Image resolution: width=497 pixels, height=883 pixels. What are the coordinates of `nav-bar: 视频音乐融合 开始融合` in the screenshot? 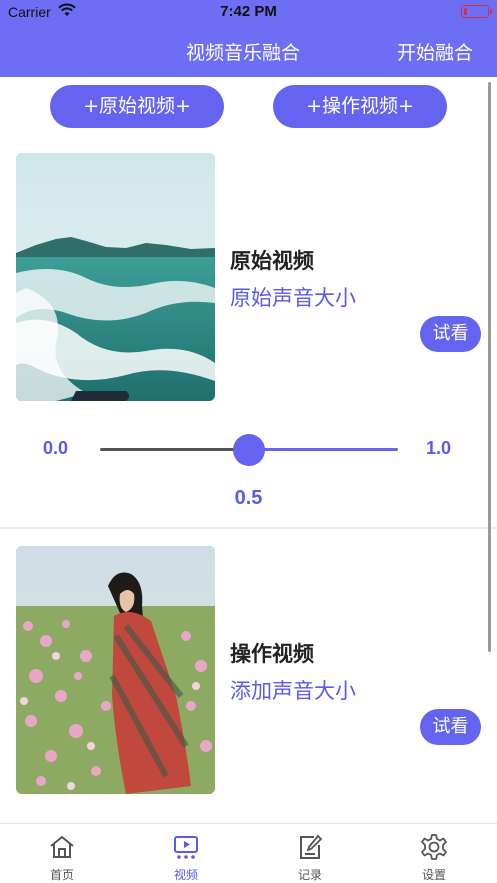 It's located at (248, 50).